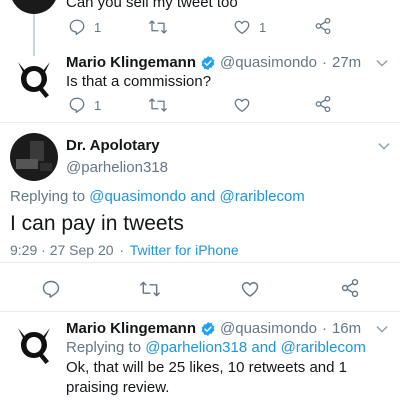 Image resolution: width=400 pixels, height=400 pixels. I want to click on mention-link: @quasimondo, so click(137, 196).